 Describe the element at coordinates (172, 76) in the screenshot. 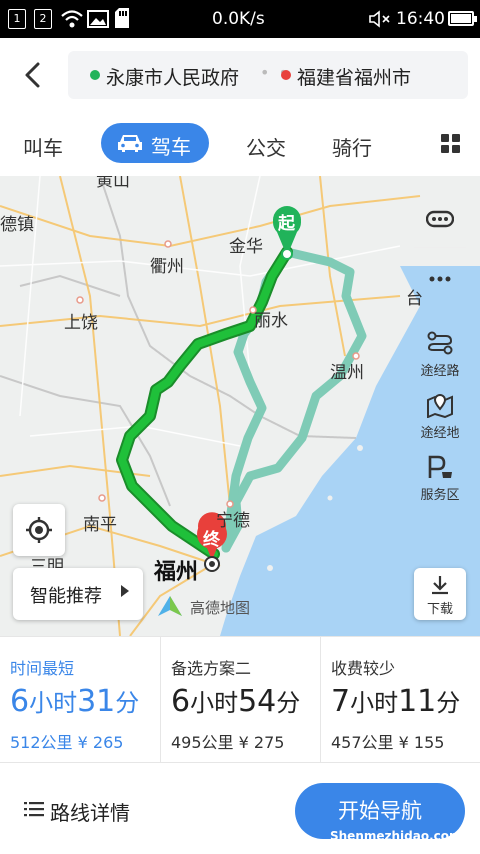

I see `origin-label: 永康市人民政府` at that location.